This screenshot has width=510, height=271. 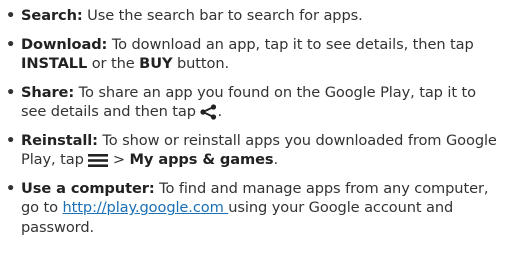 I want to click on item-title: Use a computer:, so click(x=88, y=188).